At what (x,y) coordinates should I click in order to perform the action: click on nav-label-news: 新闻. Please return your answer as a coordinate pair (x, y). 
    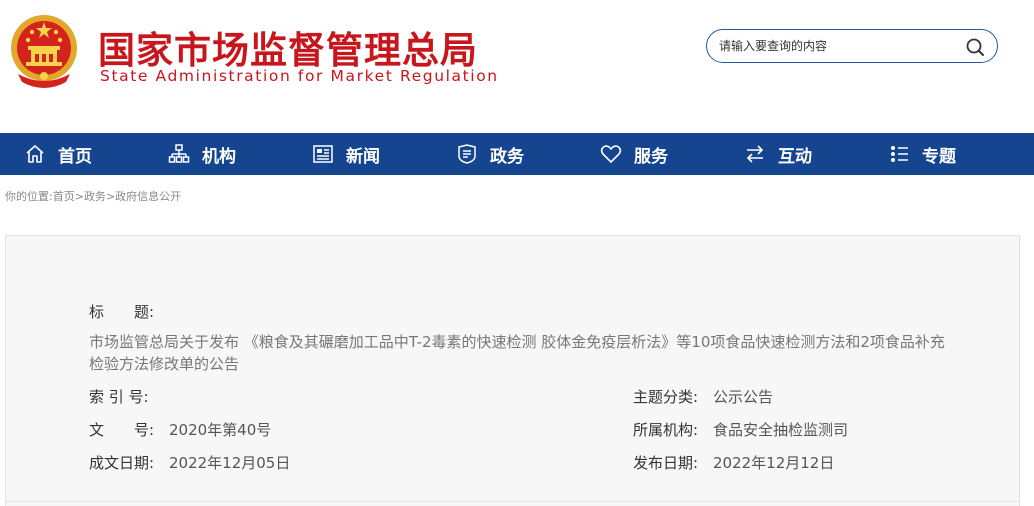
    Looking at the image, I should click on (363, 156).